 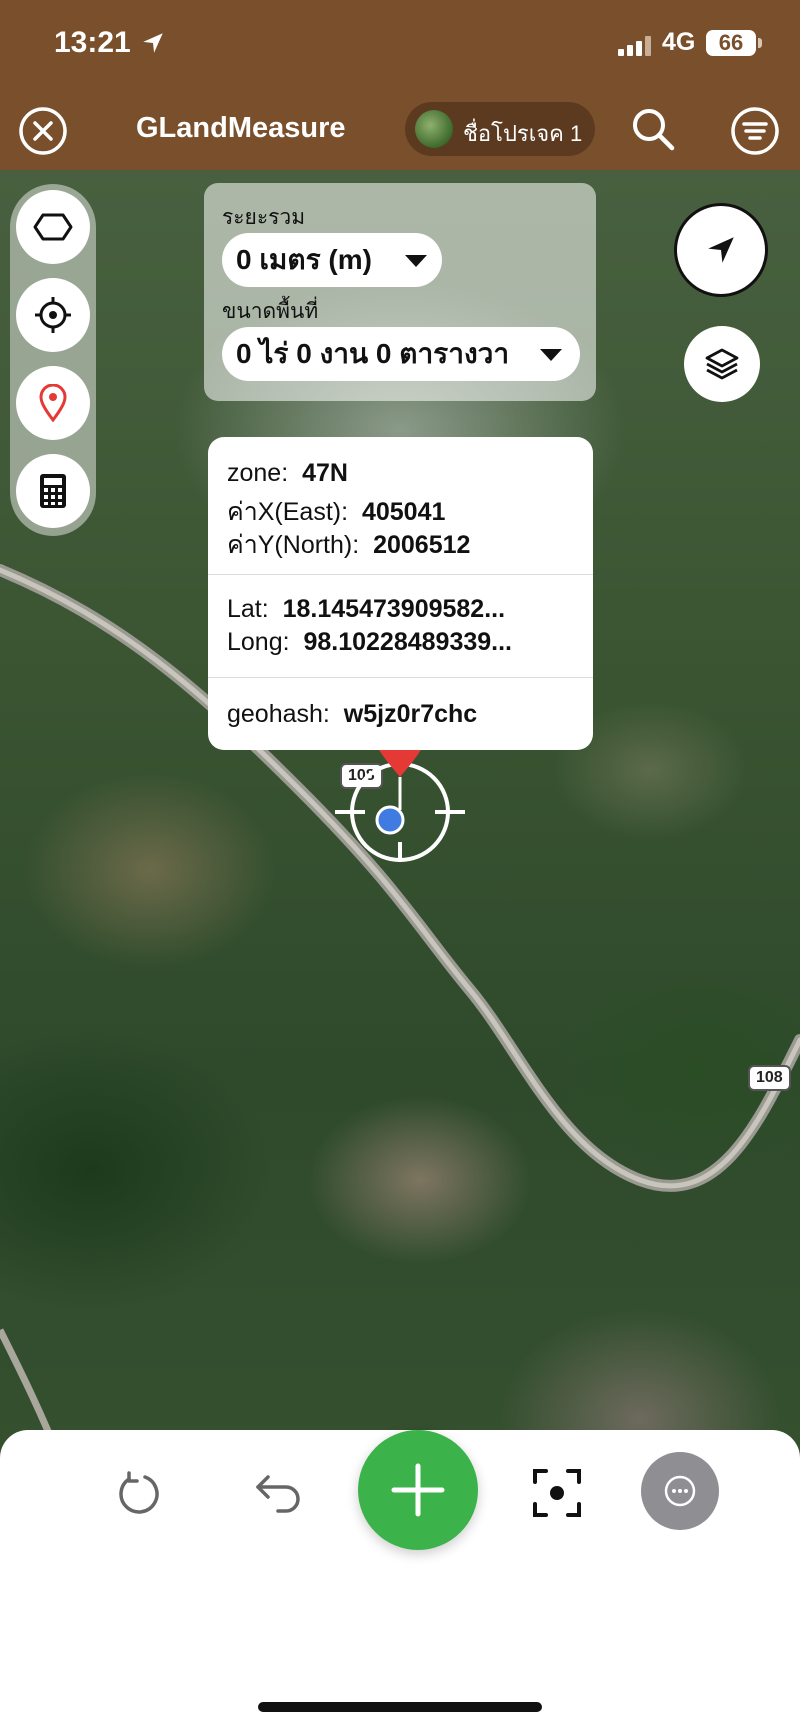 I want to click on y-value: 2006512, so click(x=422, y=545).